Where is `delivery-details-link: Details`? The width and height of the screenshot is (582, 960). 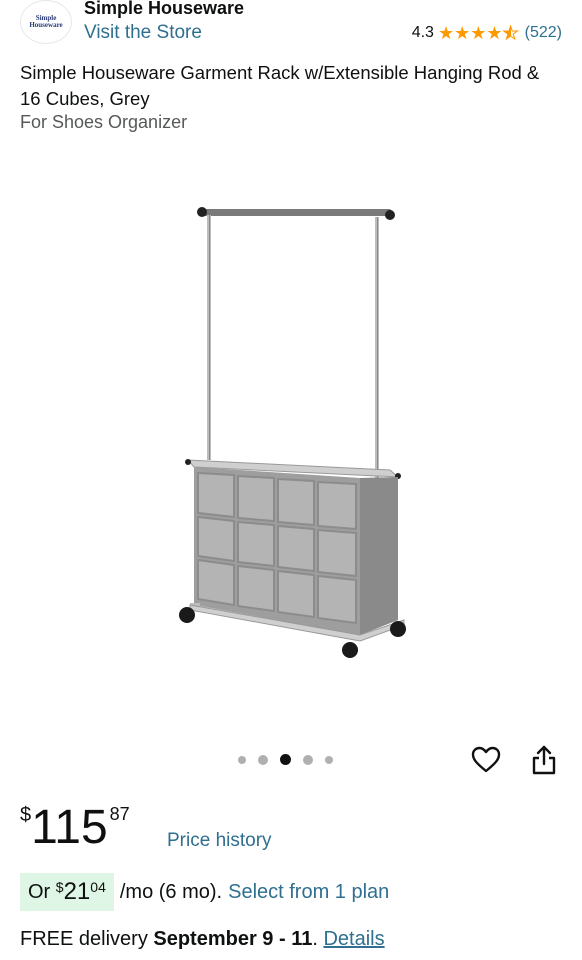
delivery-details-link: Details is located at coordinates (353, 939).